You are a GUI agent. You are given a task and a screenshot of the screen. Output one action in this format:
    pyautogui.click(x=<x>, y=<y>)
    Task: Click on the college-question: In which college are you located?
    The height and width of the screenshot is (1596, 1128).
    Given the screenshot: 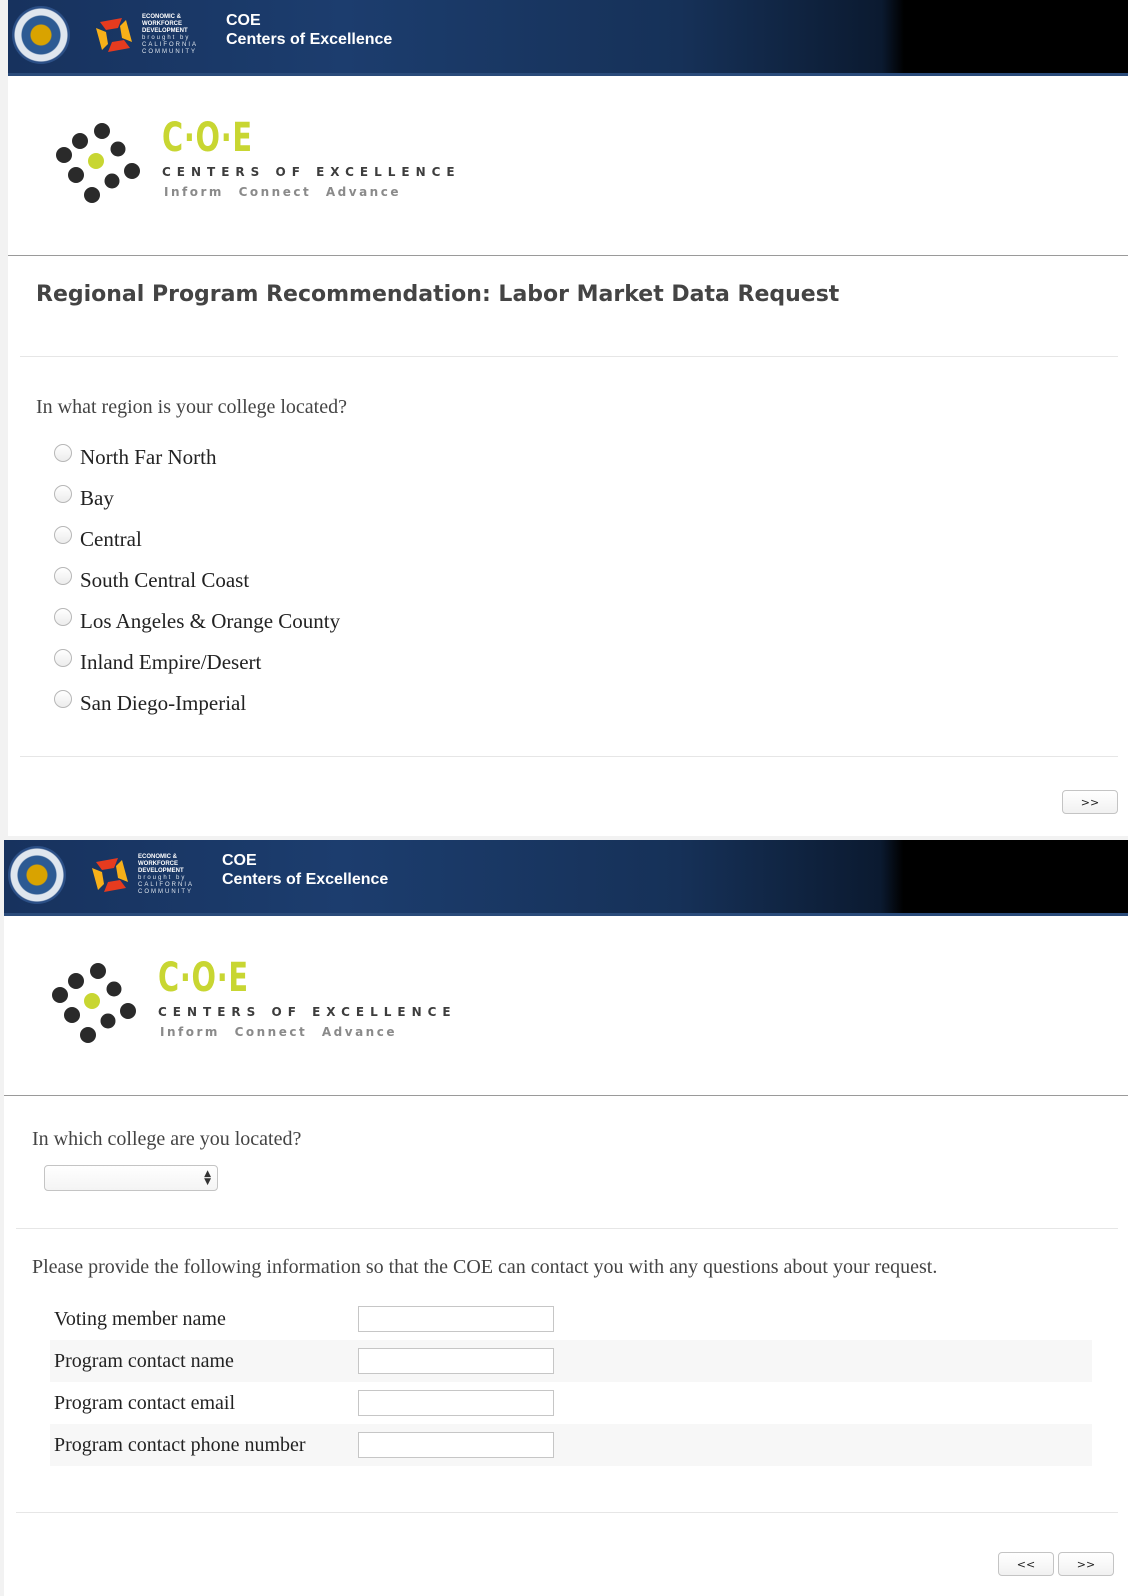 What is the action you would take?
    pyautogui.click(x=167, y=1139)
    